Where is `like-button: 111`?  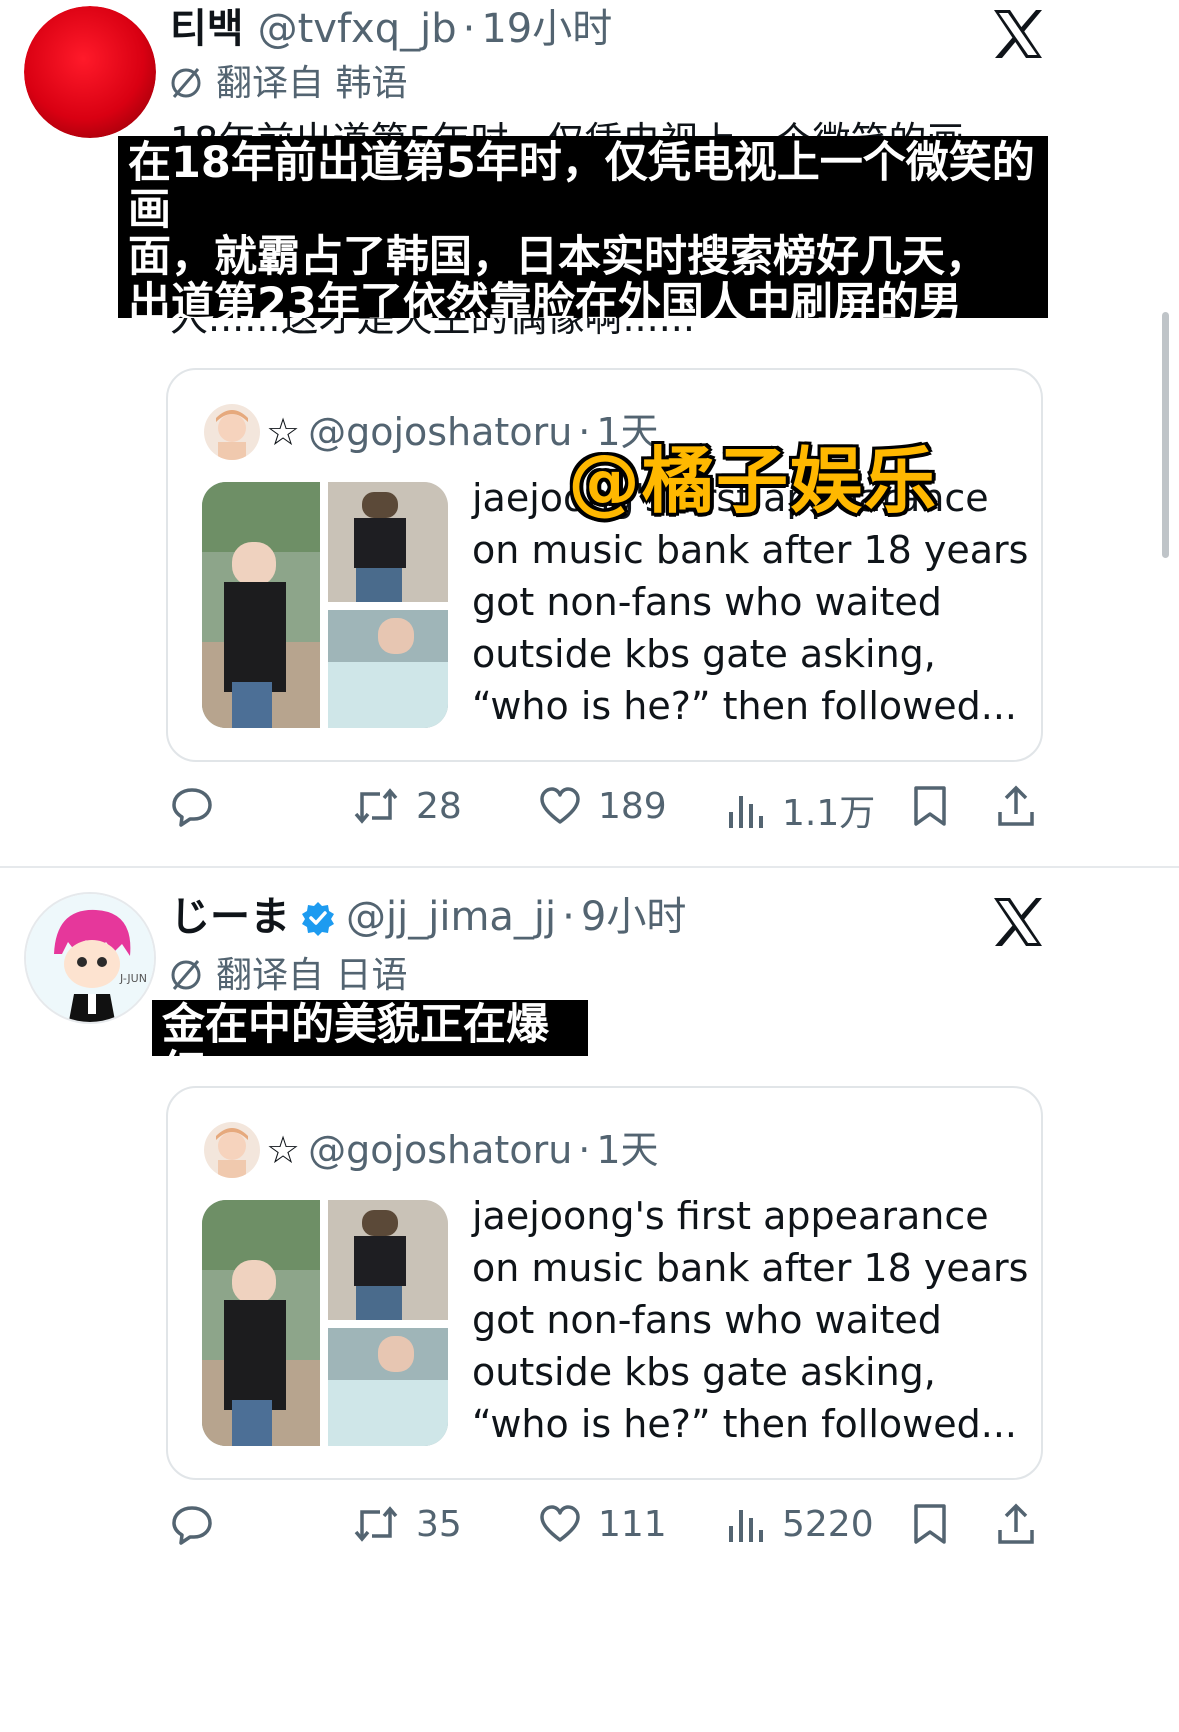 like-button: 111 is located at coordinates (602, 1524).